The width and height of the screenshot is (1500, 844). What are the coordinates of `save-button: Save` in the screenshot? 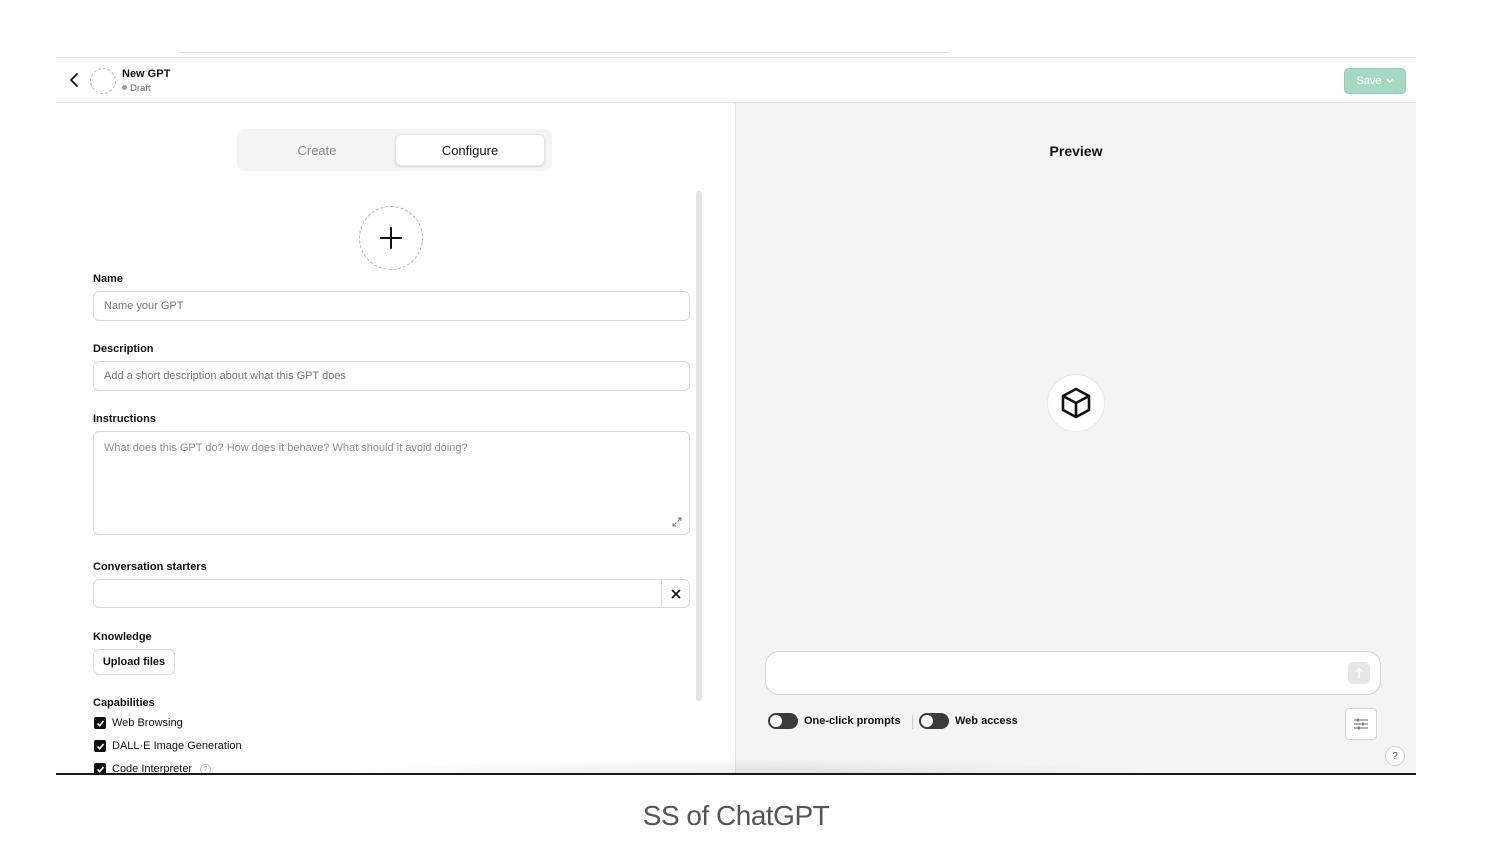 It's located at (1375, 81).